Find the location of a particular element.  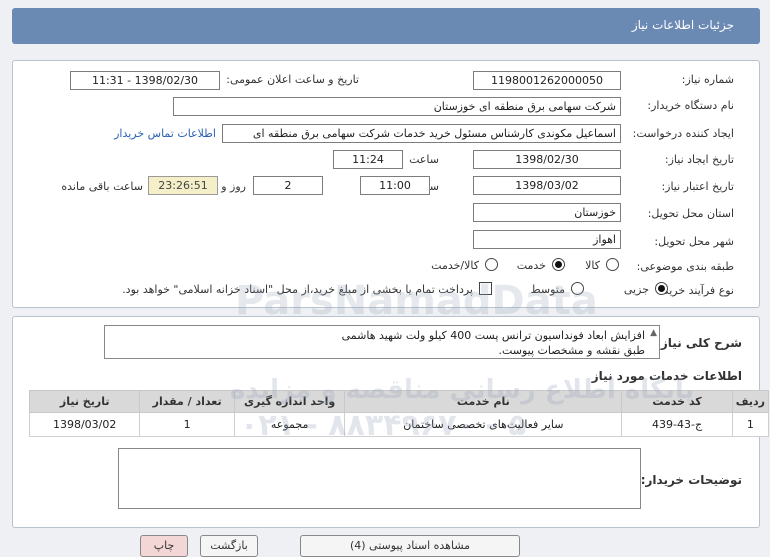

city-field: اهواز is located at coordinates (547, 239).